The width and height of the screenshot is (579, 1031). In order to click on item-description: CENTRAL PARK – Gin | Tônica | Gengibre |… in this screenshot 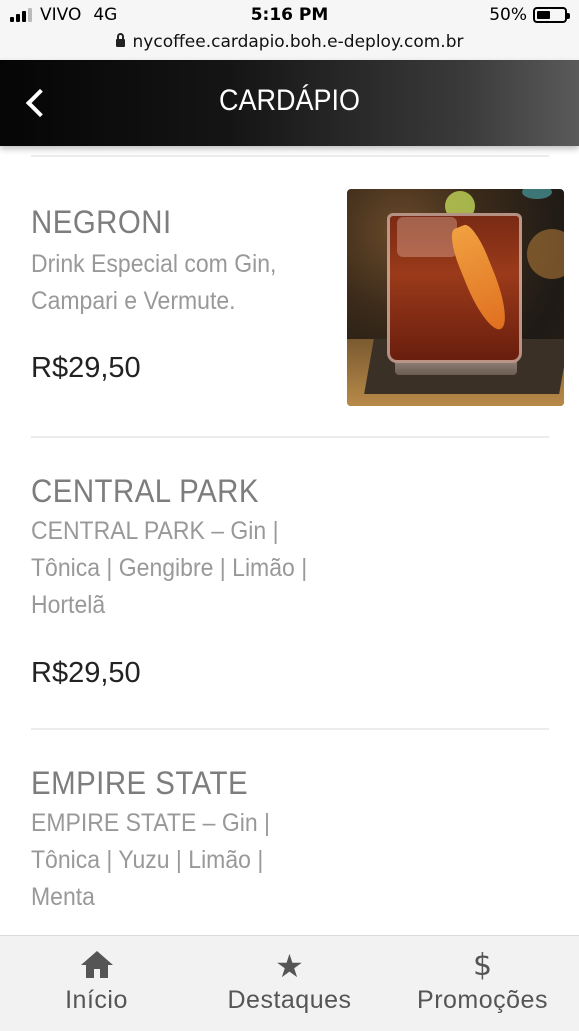, I will do `click(169, 568)`.